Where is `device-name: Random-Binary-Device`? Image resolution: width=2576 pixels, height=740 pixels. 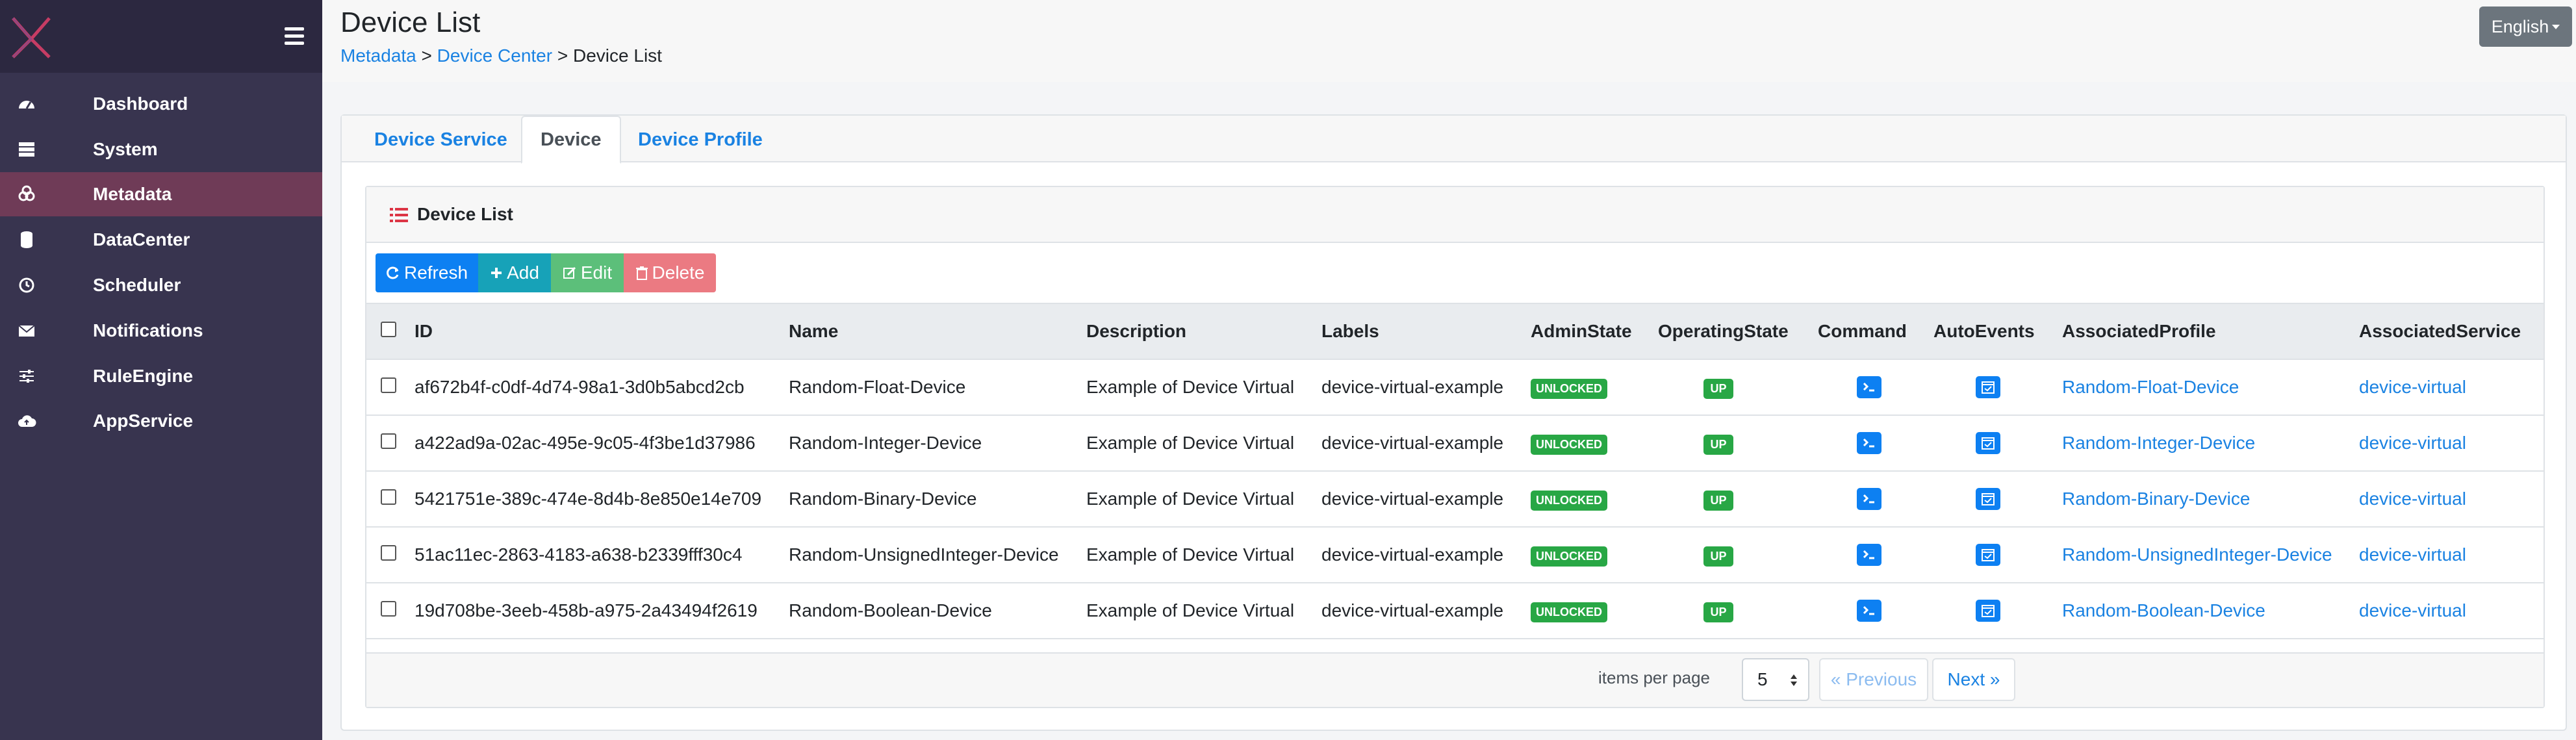
device-name: Random-Binary-Device is located at coordinates (883, 499).